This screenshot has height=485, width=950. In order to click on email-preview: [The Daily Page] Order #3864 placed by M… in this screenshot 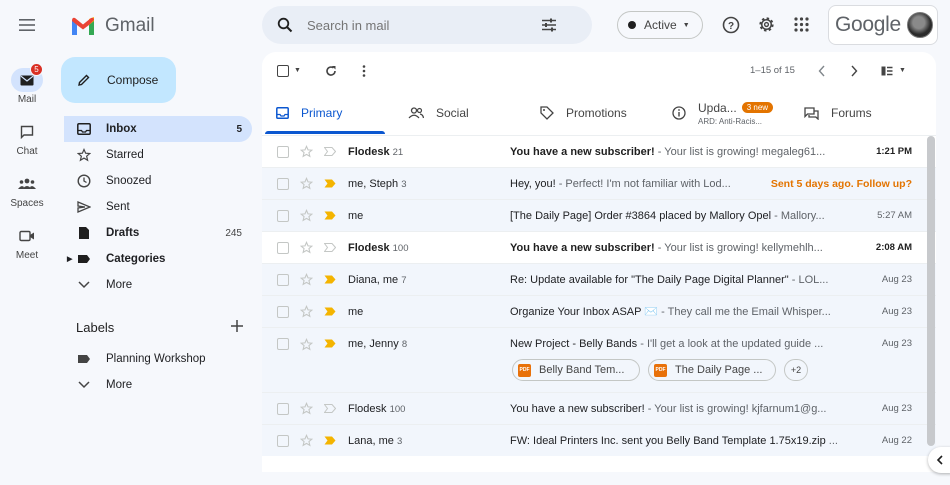, I will do `click(675, 216)`.